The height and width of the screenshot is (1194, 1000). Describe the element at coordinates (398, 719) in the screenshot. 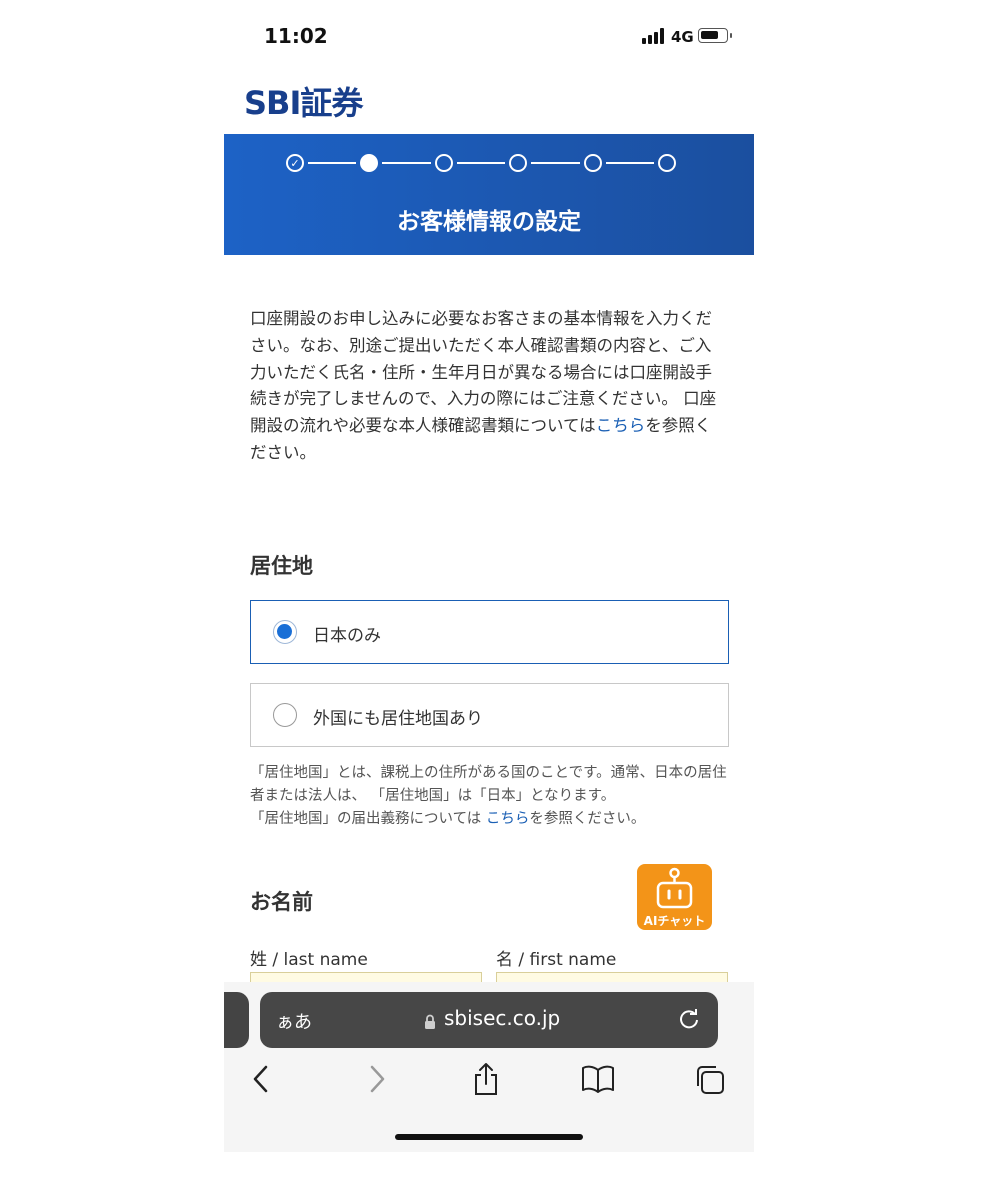

I see `option-label: 外国にも居住地国あり` at that location.